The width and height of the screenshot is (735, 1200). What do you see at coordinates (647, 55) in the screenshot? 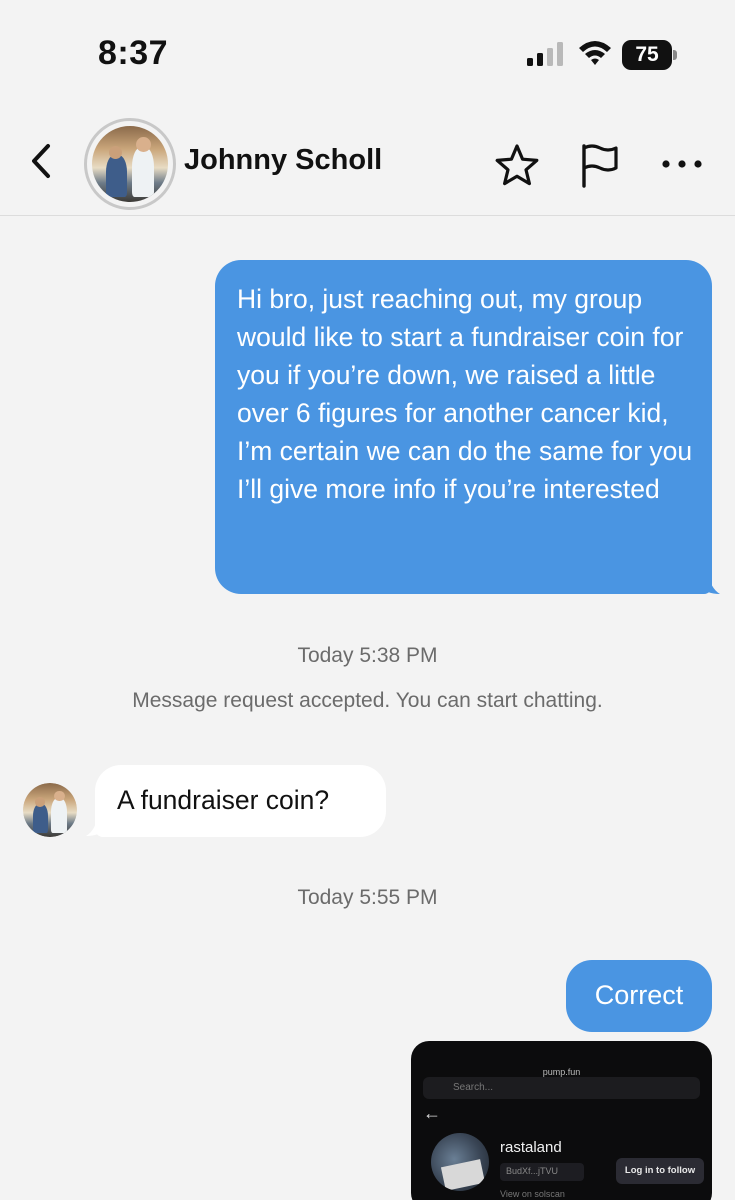
I see `battery-level: 75` at bounding box center [647, 55].